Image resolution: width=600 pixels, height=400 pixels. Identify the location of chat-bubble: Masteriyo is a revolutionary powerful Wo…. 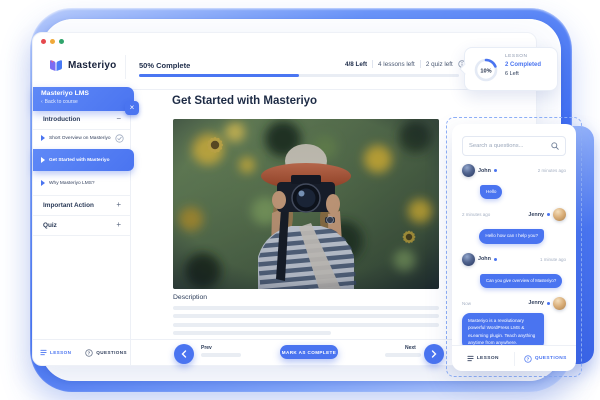
(503, 328).